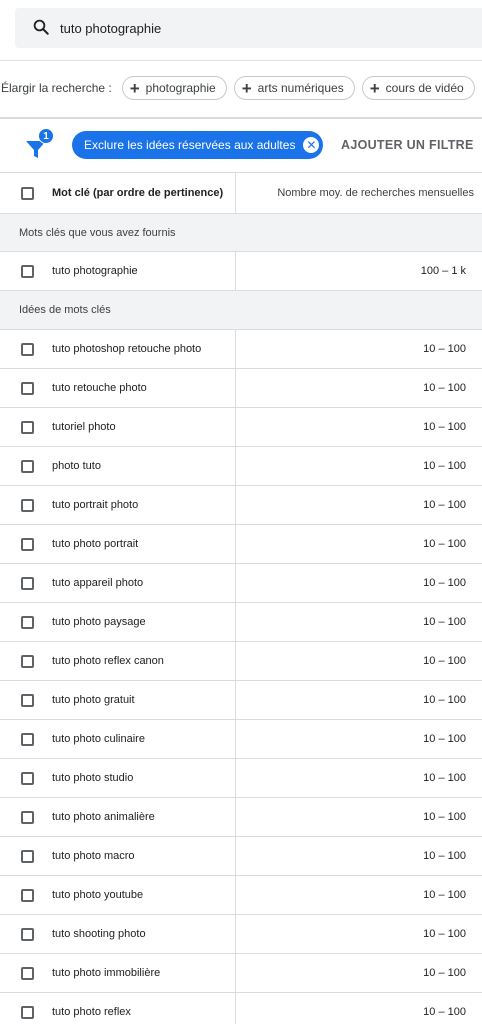 The height and width of the screenshot is (1024, 482). I want to click on chip-cours-de-video: + cours de vidéo, so click(418, 88).